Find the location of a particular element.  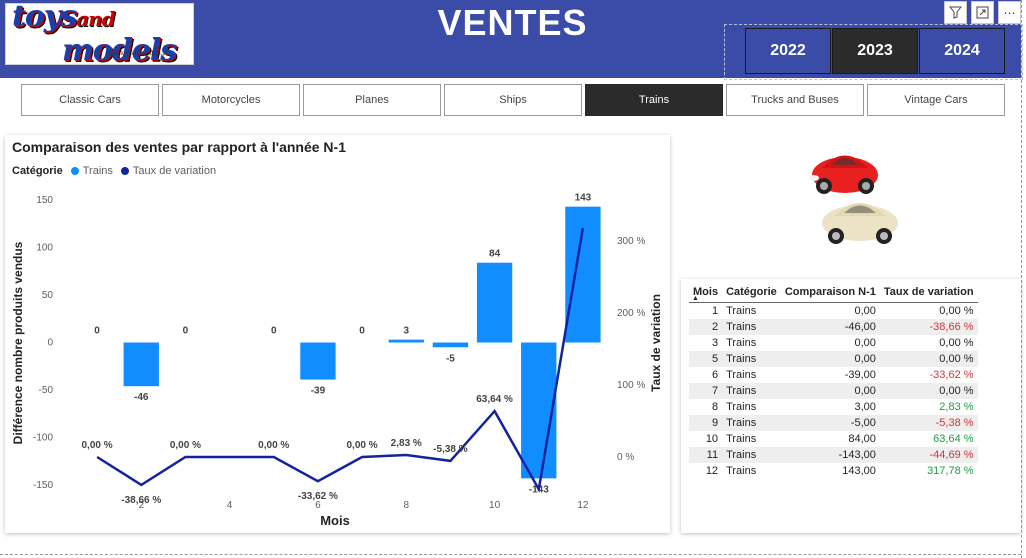

bar-data-label: 0 is located at coordinates (362, 331).